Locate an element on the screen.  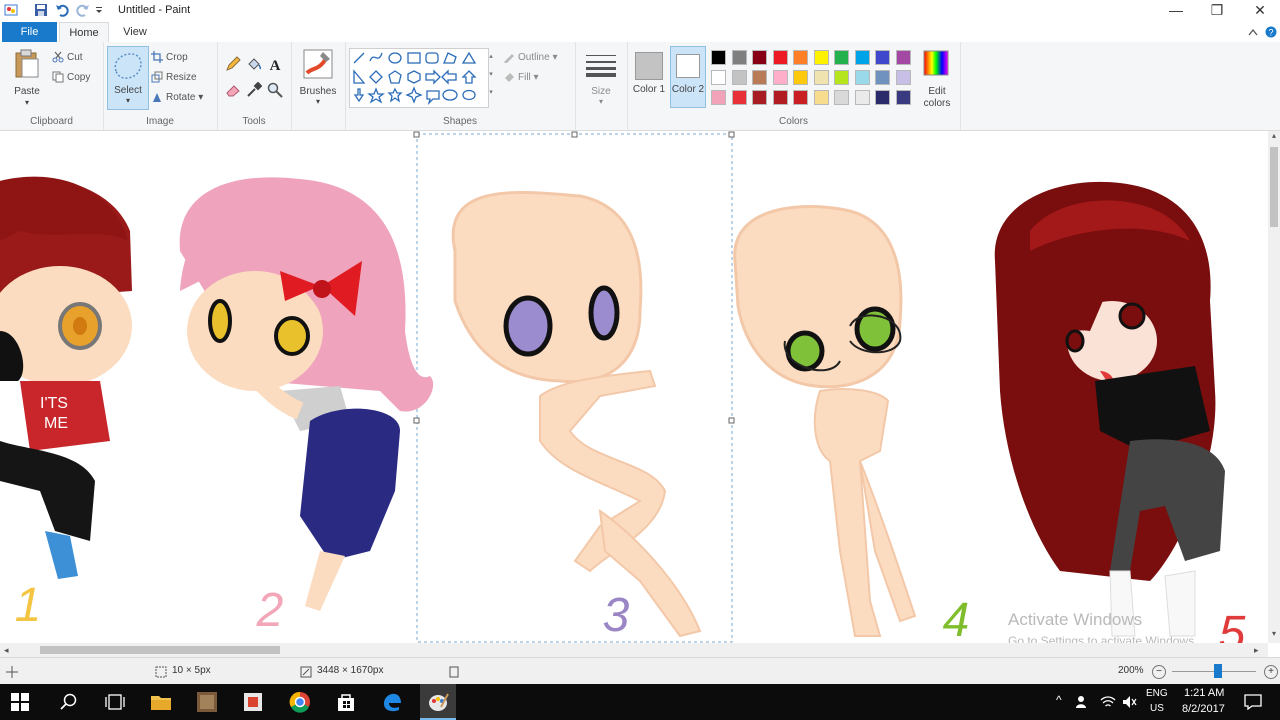
tab-view: View is located at coordinates (135, 32).